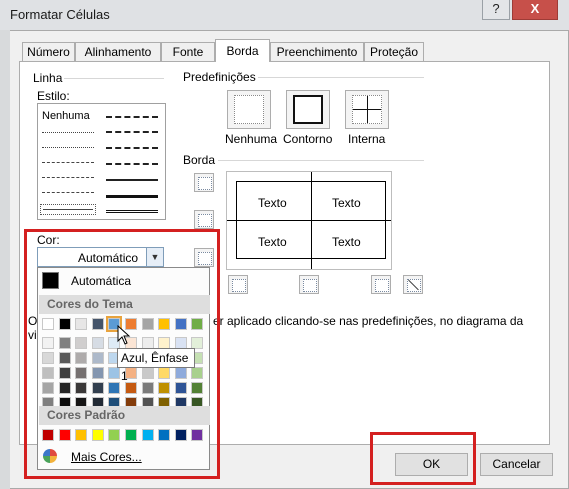 This screenshot has width=569, height=489. Describe the element at coordinates (132, 117) in the screenshot. I see `line-style-medium-dashdotdot` at that location.